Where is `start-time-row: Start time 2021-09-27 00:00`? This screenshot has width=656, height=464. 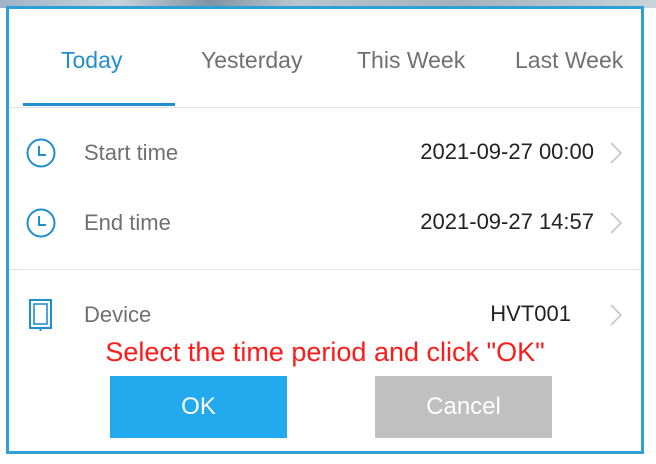 start-time-row: Start time 2021-09-27 00:00 is located at coordinates (325, 153).